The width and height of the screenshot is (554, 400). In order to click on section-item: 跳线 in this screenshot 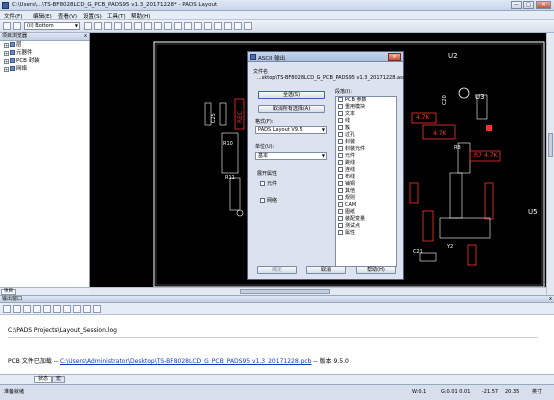, I will do `click(366, 163)`.